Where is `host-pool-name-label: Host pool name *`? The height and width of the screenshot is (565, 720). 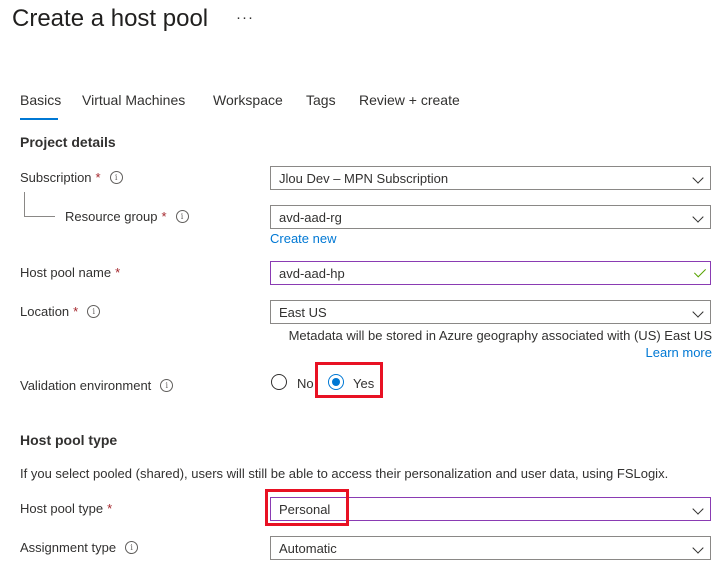
host-pool-name-label: Host pool name * is located at coordinates (70, 272).